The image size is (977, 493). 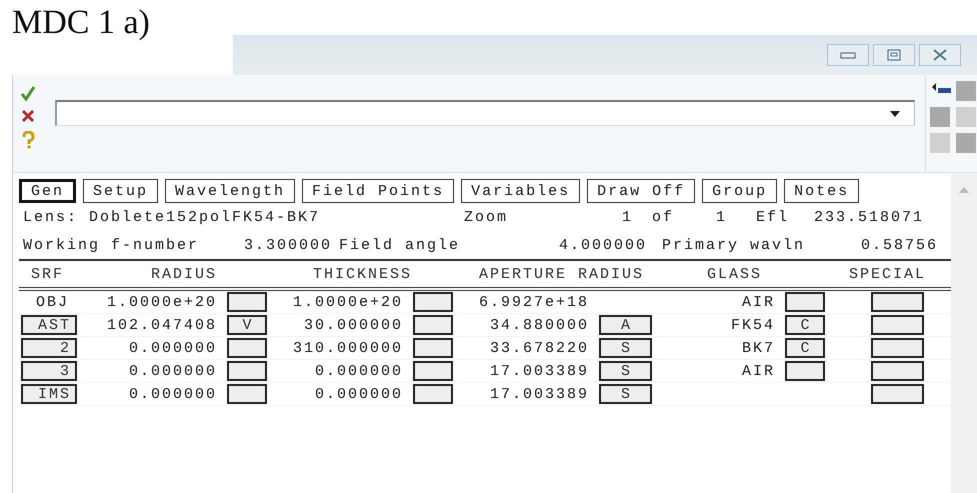 I want to click on column-header: RADIUS, so click(x=184, y=274).